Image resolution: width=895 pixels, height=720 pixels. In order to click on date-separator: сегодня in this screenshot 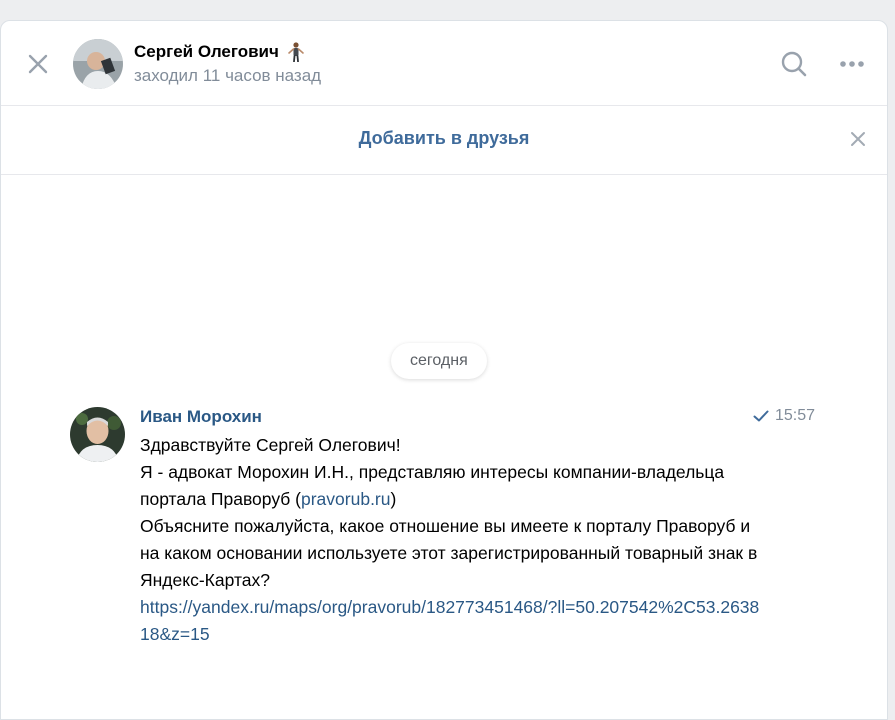, I will do `click(439, 361)`.